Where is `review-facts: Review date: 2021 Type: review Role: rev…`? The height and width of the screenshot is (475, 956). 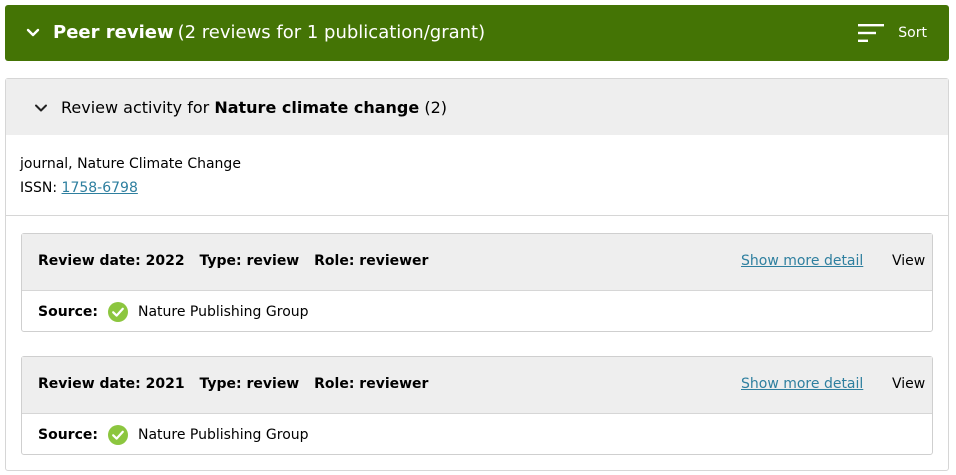
review-facts: Review date: 2021 Type: review Role: rev… is located at coordinates (238, 384).